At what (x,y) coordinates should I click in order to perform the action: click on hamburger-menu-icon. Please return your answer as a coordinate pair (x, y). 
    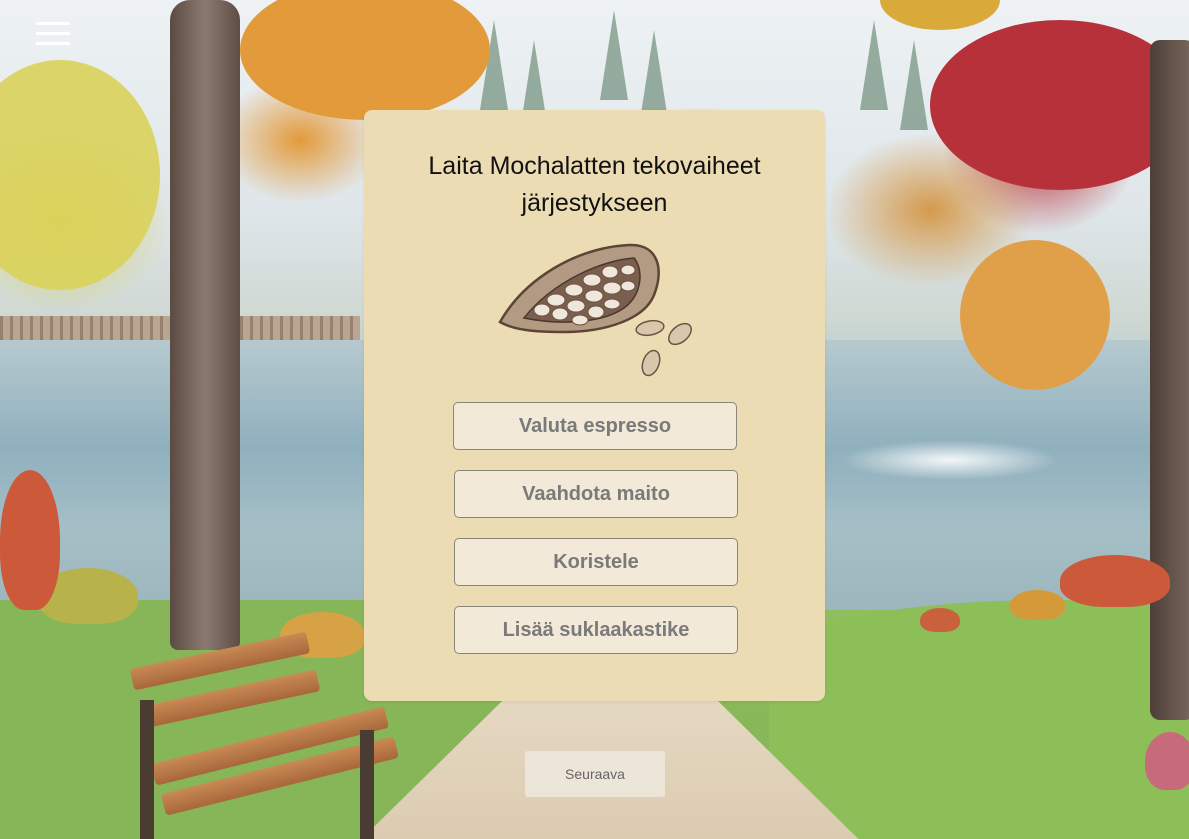
    Looking at the image, I should click on (53, 34).